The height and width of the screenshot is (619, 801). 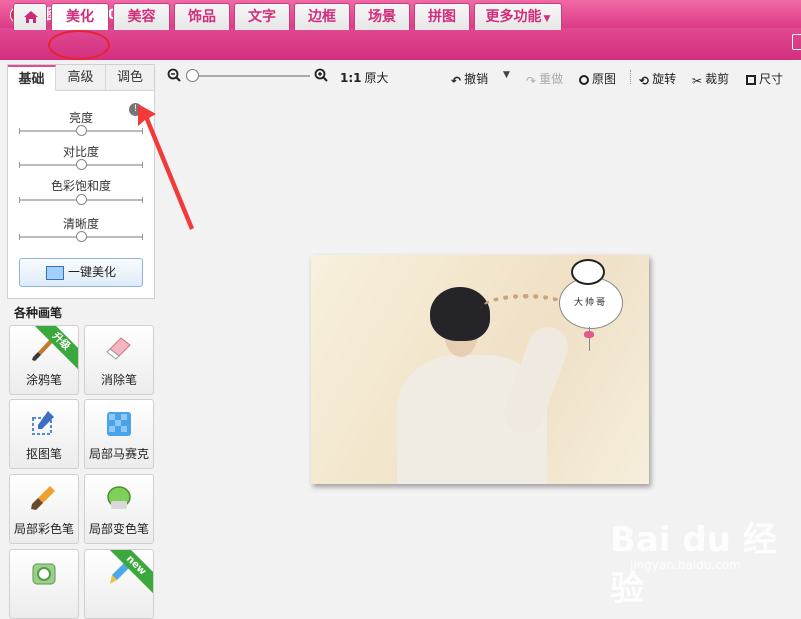 I want to click on subtab-basic: 基础, so click(x=32, y=78).